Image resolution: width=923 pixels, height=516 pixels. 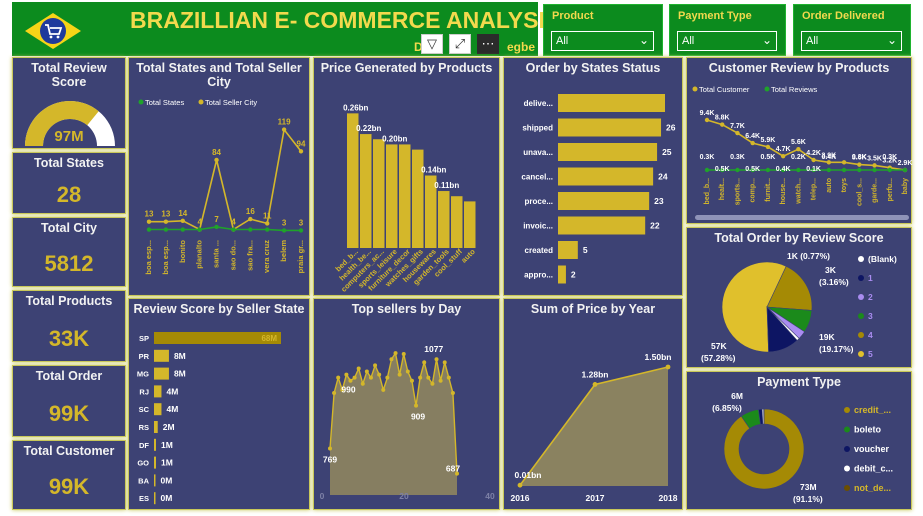 I want to click on kpi-total-city: Total City 5812, so click(x=69, y=252).